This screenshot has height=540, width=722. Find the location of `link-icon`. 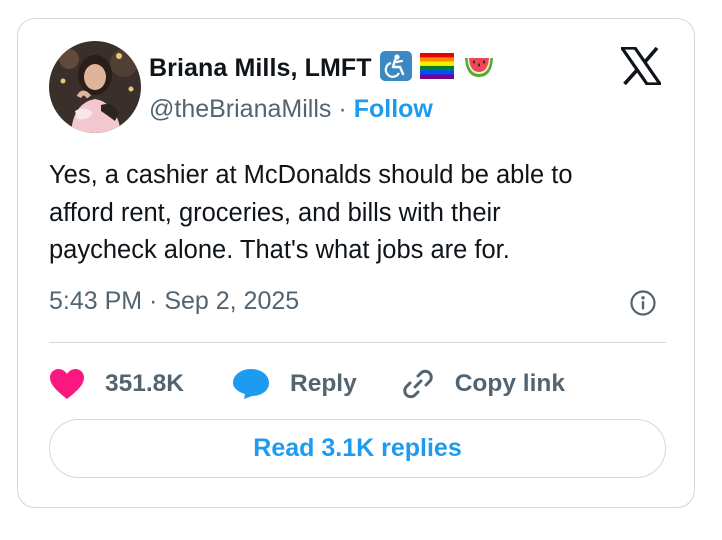

link-icon is located at coordinates (418, 384).